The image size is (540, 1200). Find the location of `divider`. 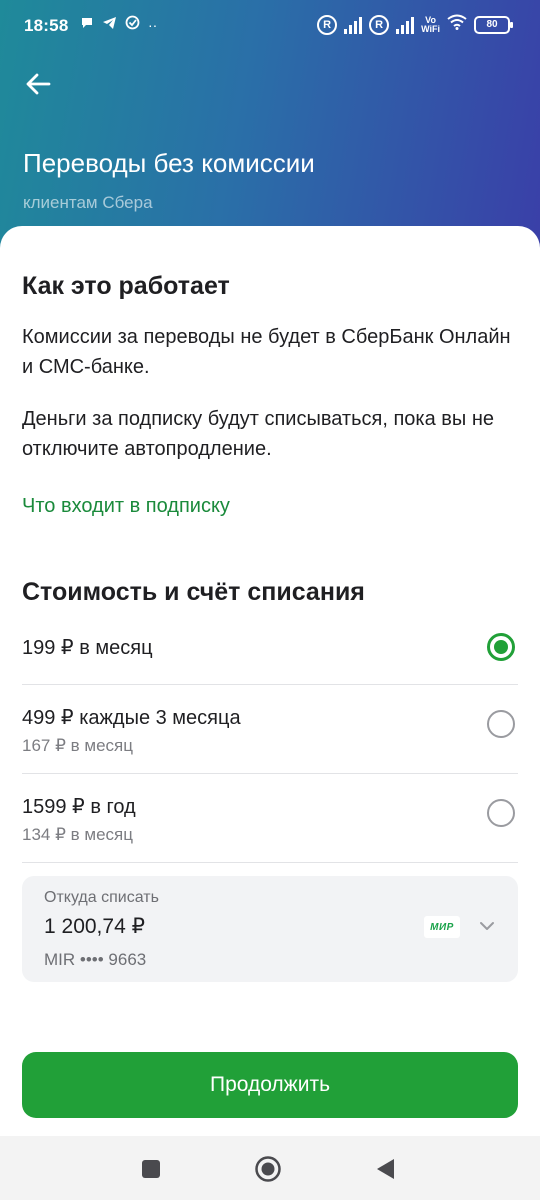

divider is located at coordinates (270, 862).